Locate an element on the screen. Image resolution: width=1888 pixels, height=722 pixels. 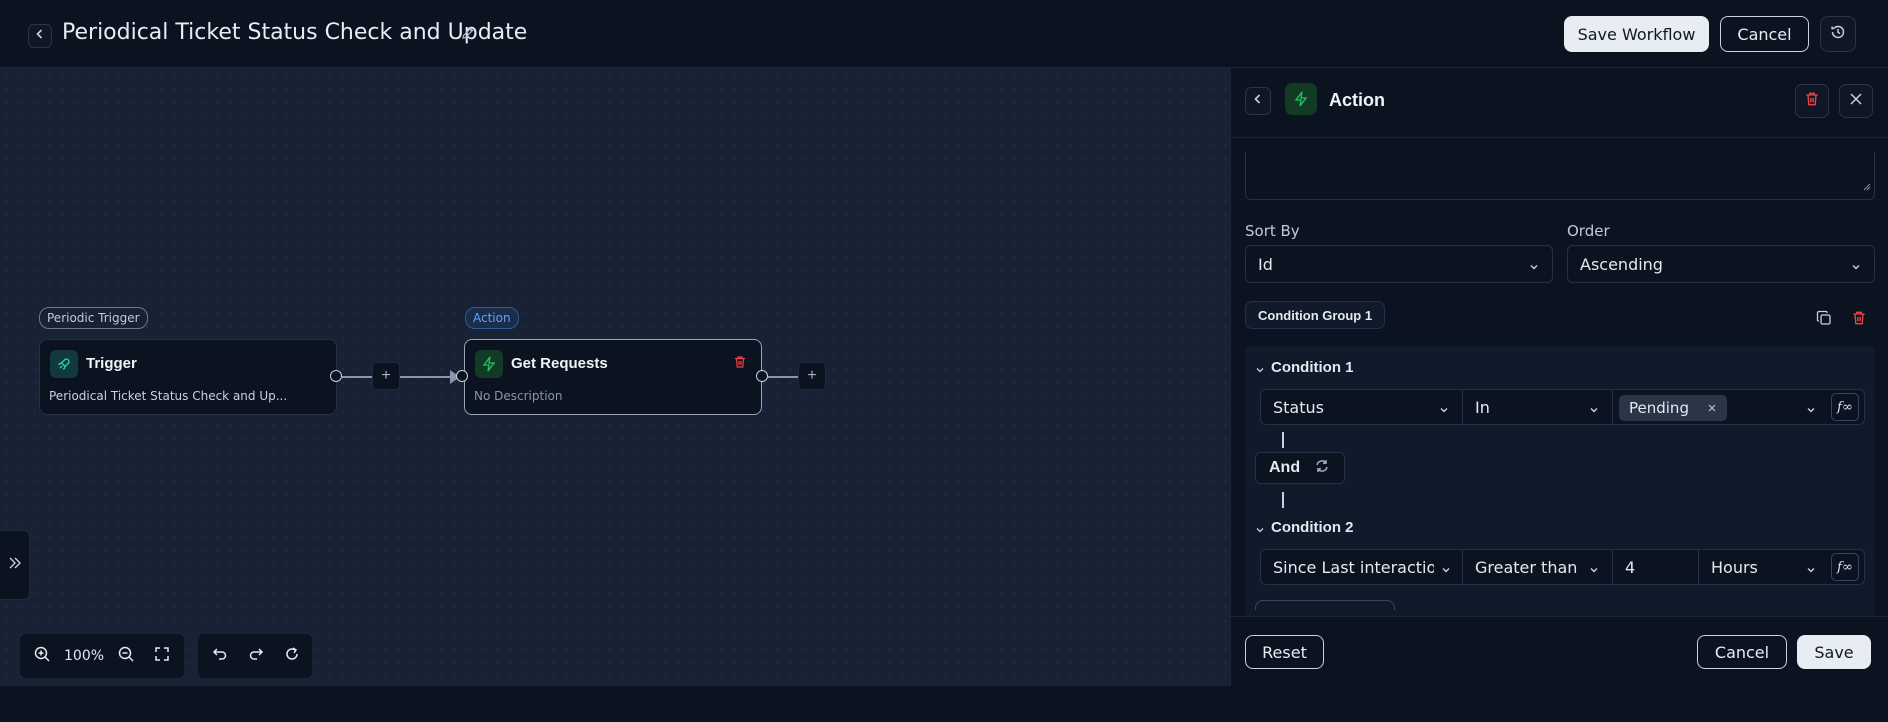
chevron-left-icon is located at coordinates (40, 36).